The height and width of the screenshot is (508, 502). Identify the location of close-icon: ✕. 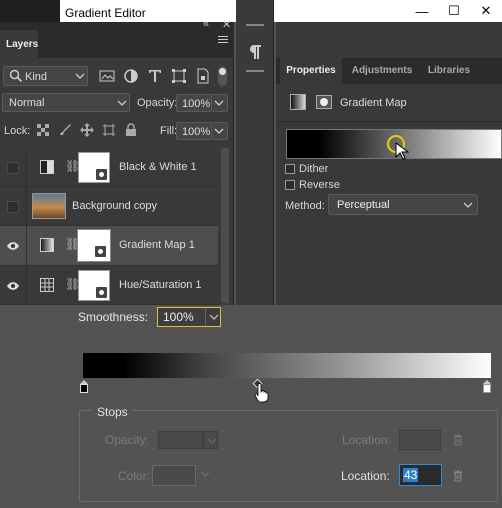
(226, 24).